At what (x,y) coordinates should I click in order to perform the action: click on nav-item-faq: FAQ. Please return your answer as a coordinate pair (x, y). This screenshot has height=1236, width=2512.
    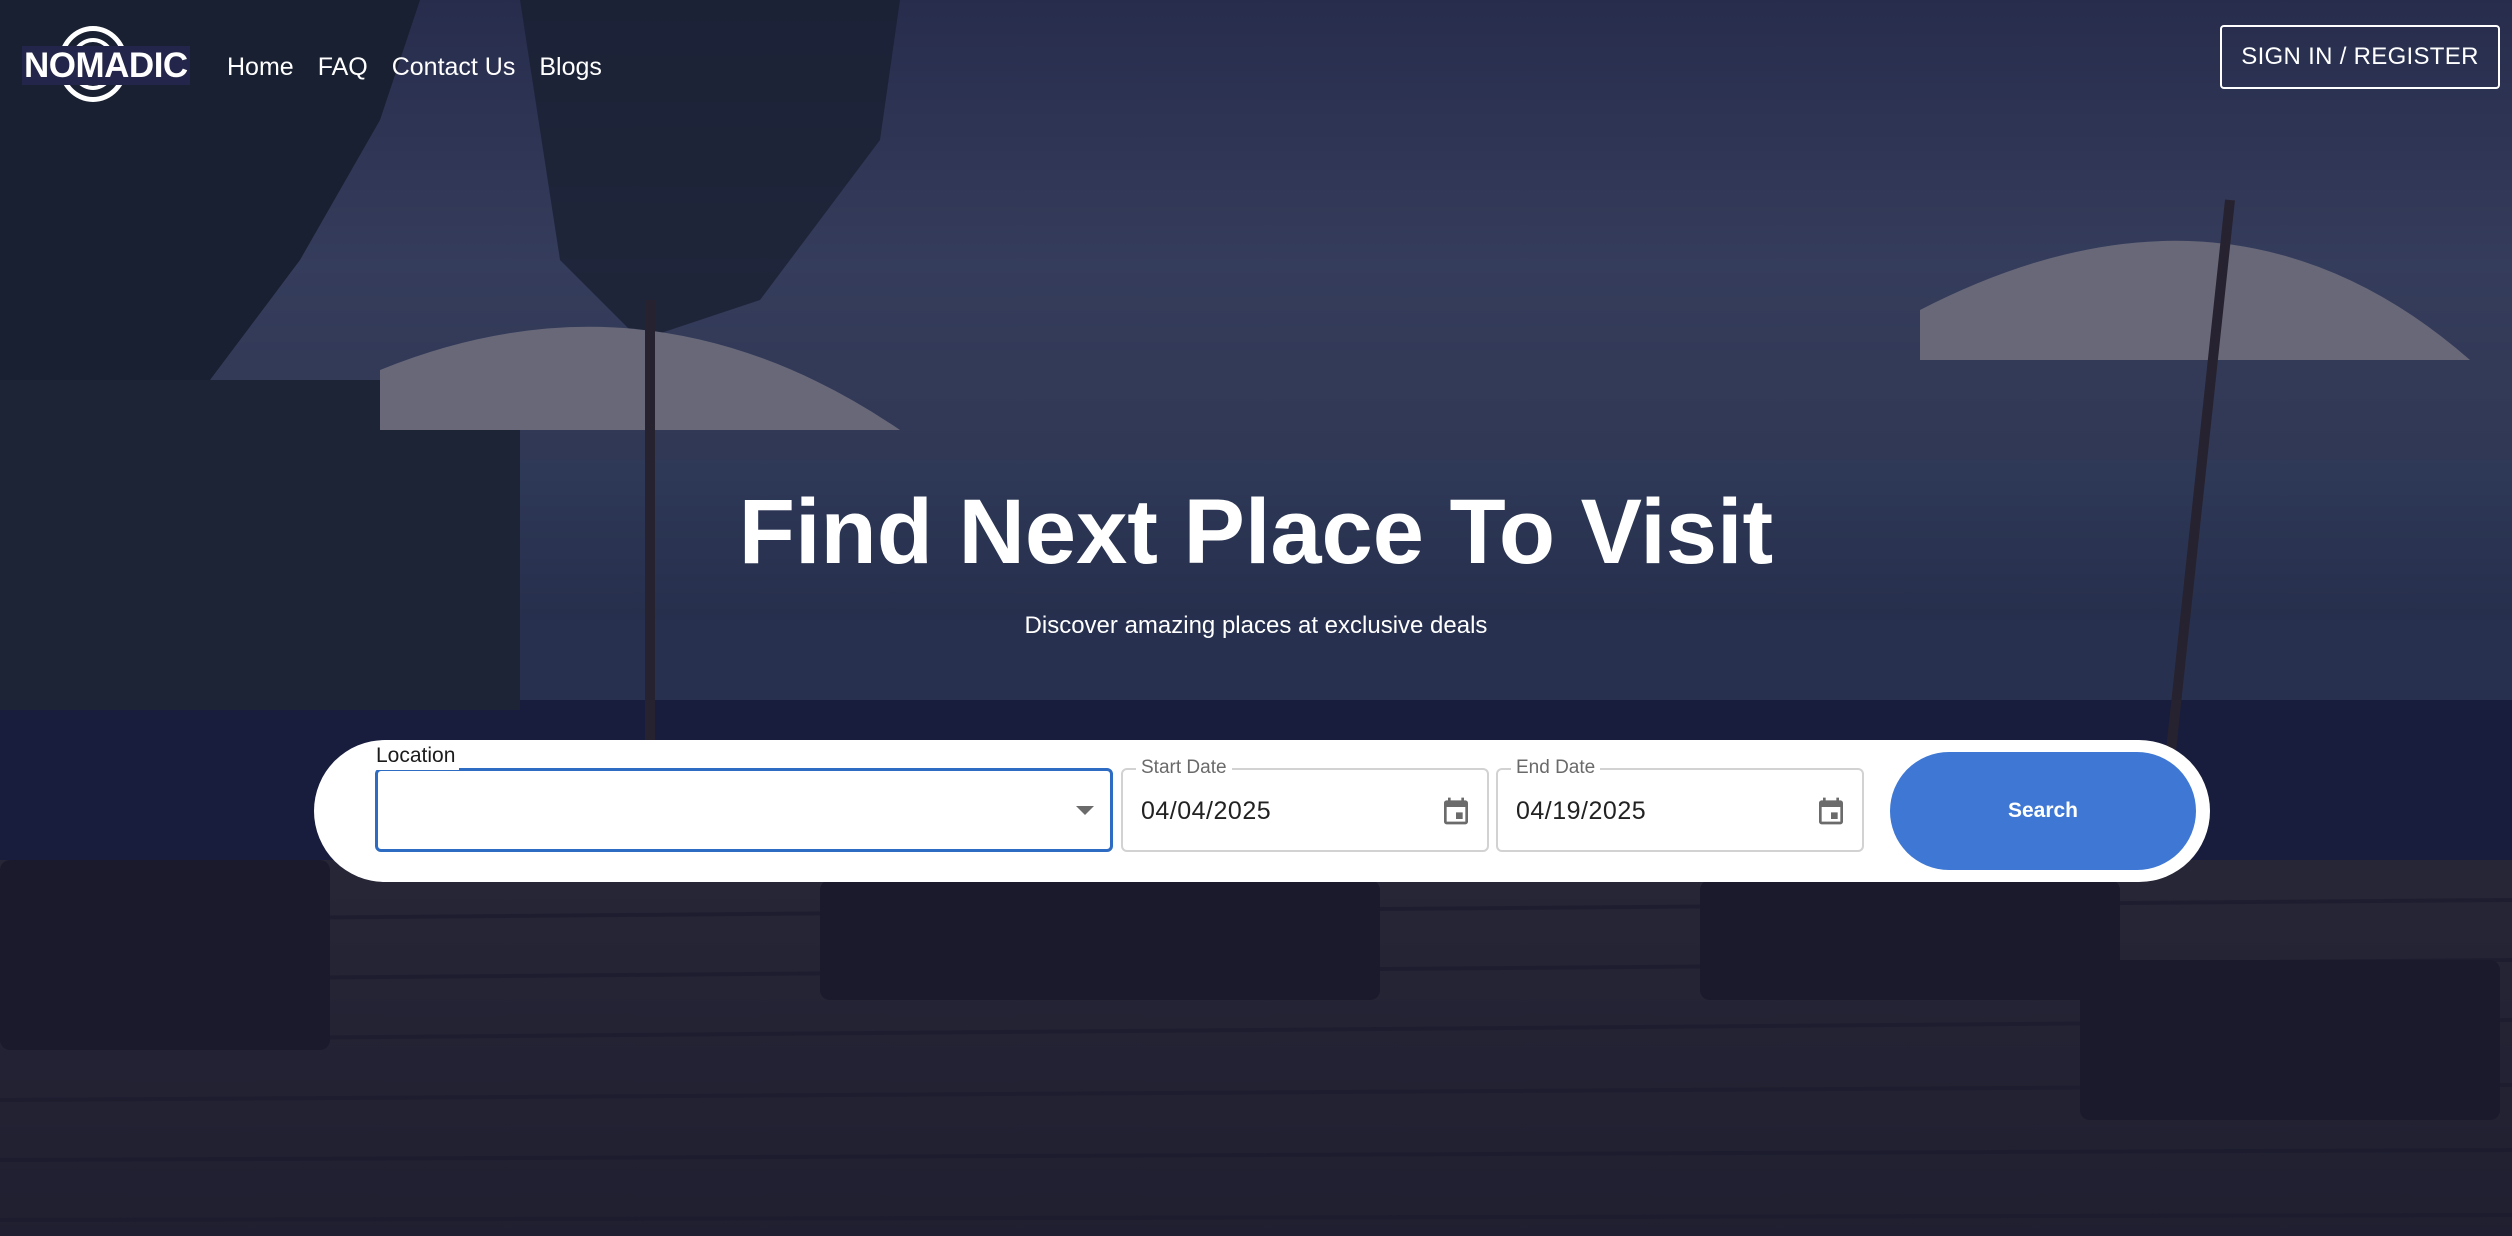
    Looking at the image, I should click on (343, 67).